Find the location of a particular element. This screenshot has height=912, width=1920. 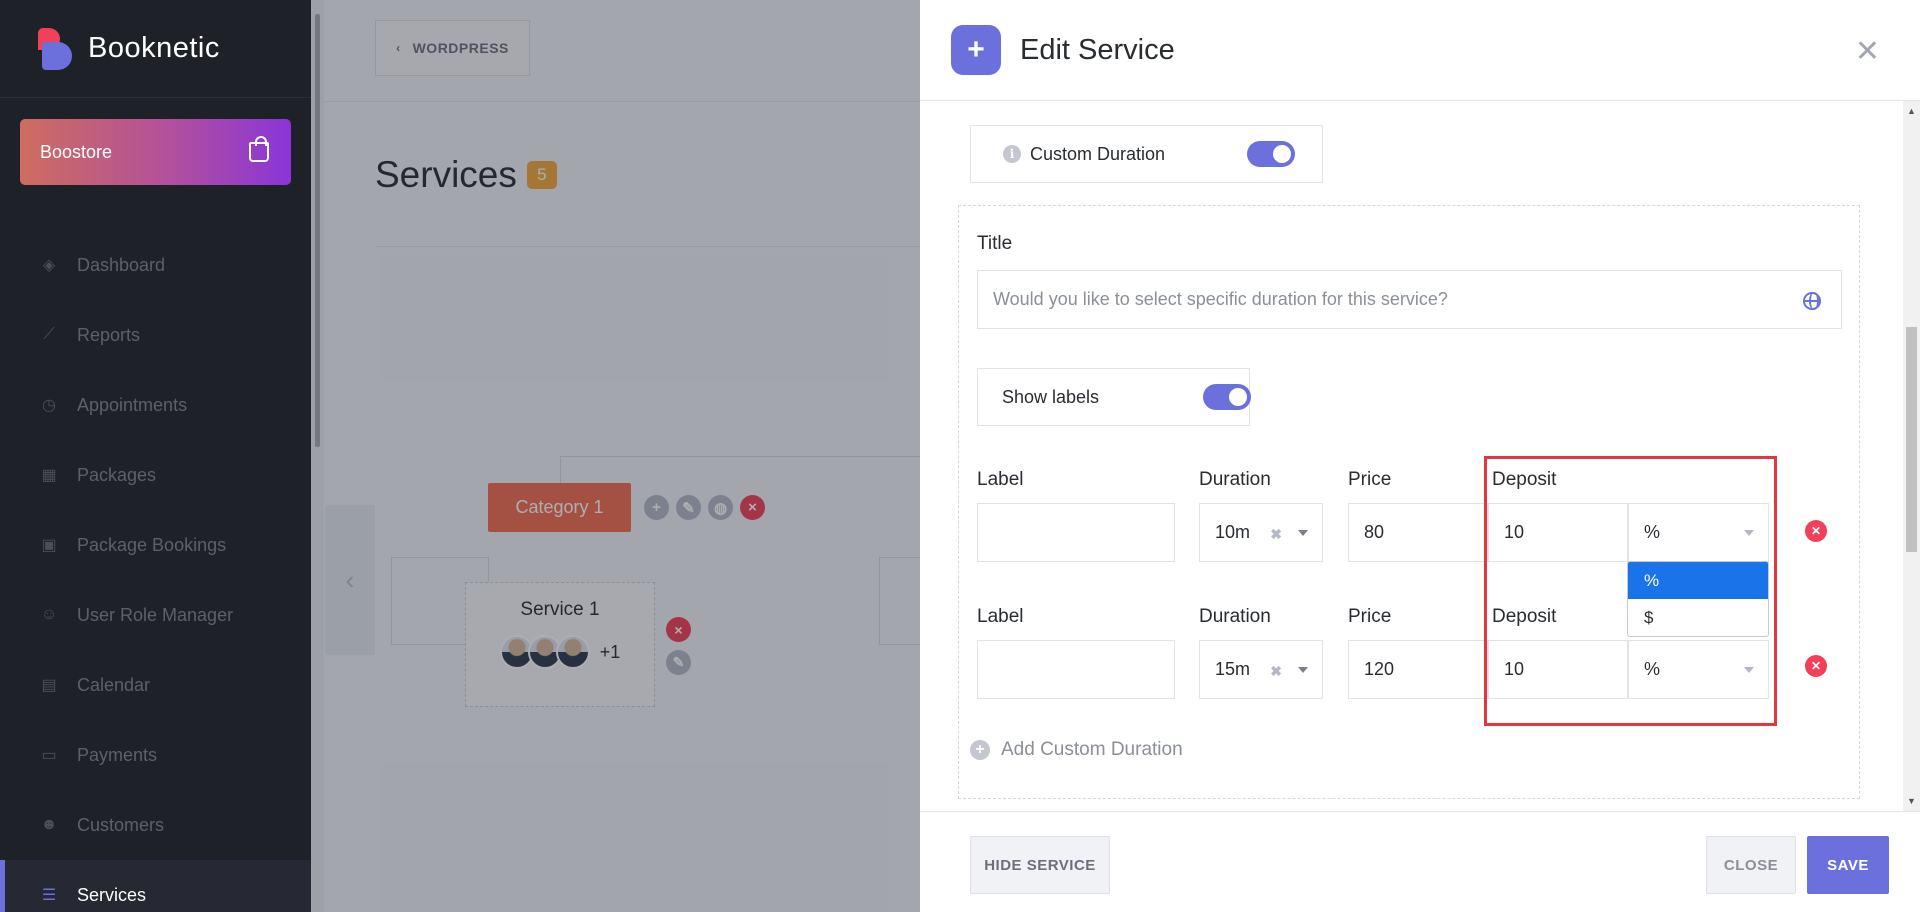

modal-footer: HIDE SERVICE CLOSE SAVE is located at coordinates (1420, 861).